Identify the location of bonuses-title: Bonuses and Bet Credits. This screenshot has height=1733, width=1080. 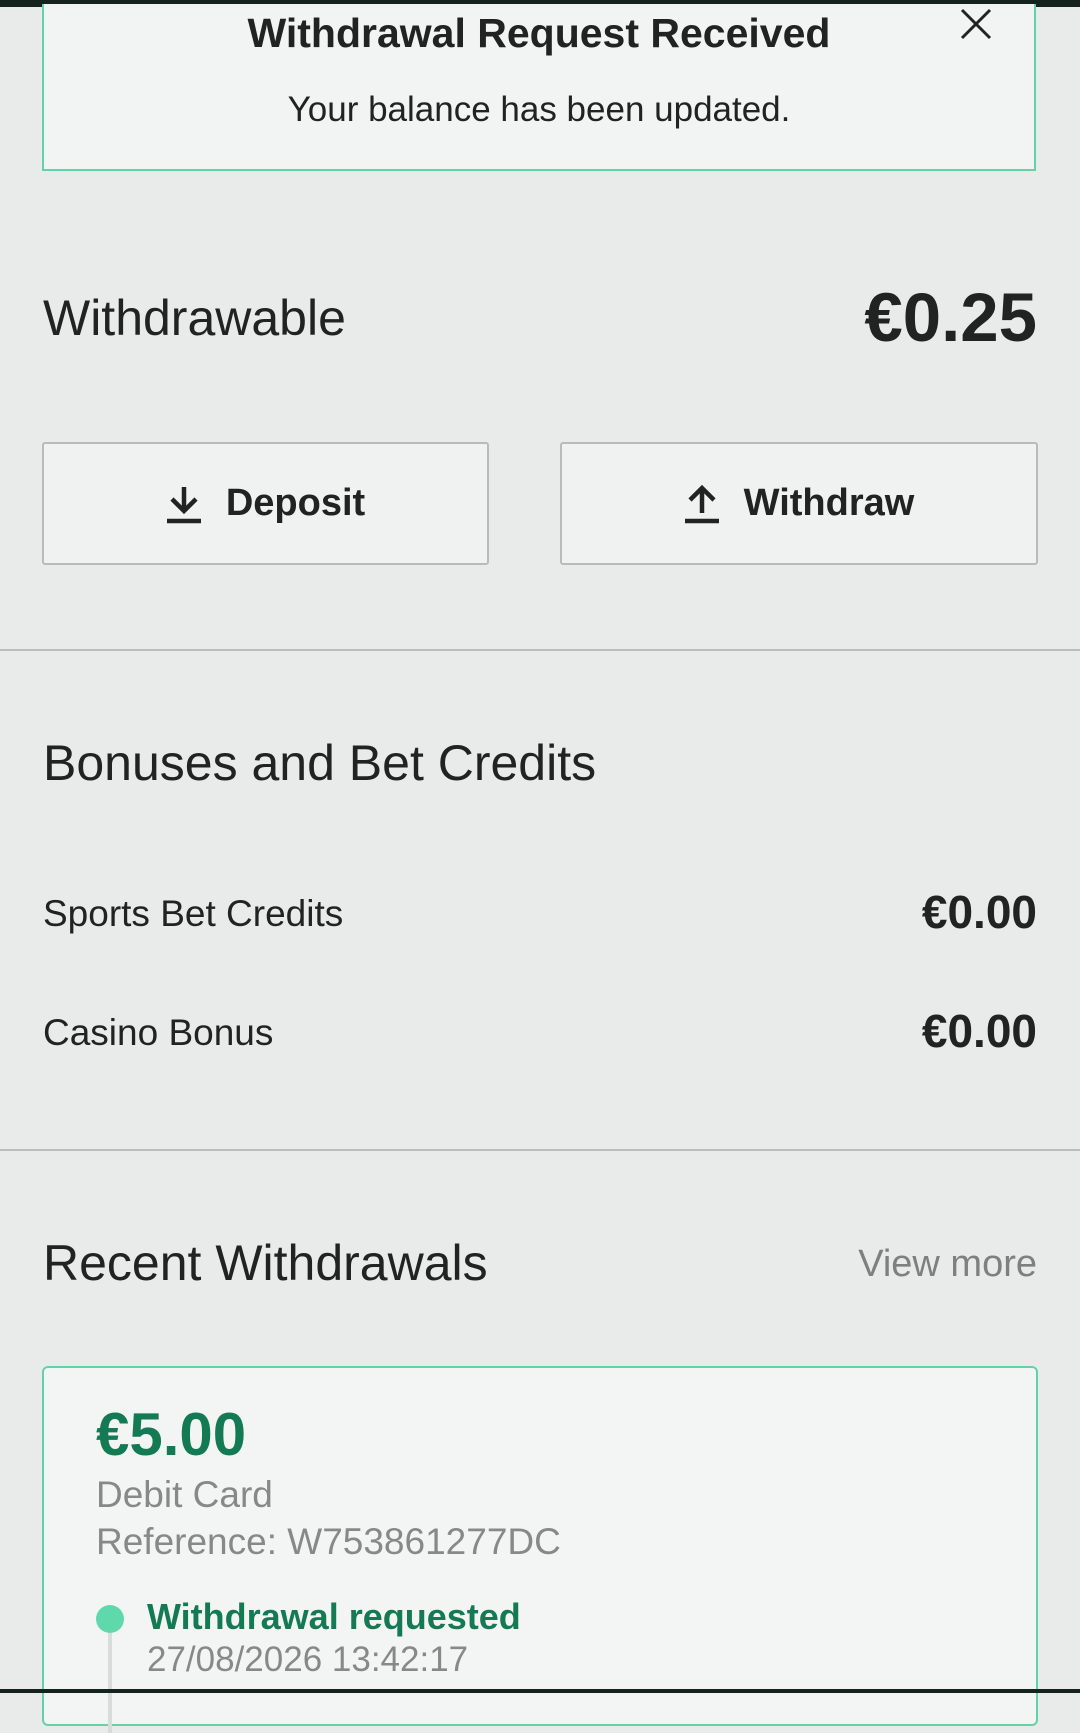
(320, 763).